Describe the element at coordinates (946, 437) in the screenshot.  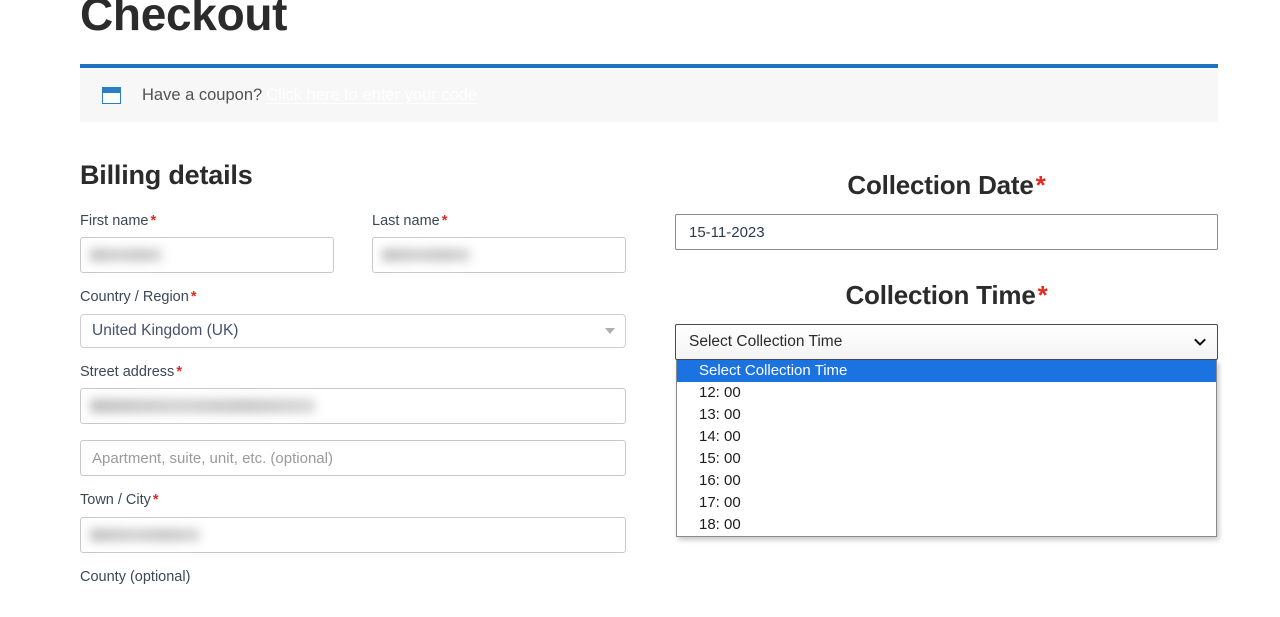
I see `collection-time-option: 14: 00` at that location.